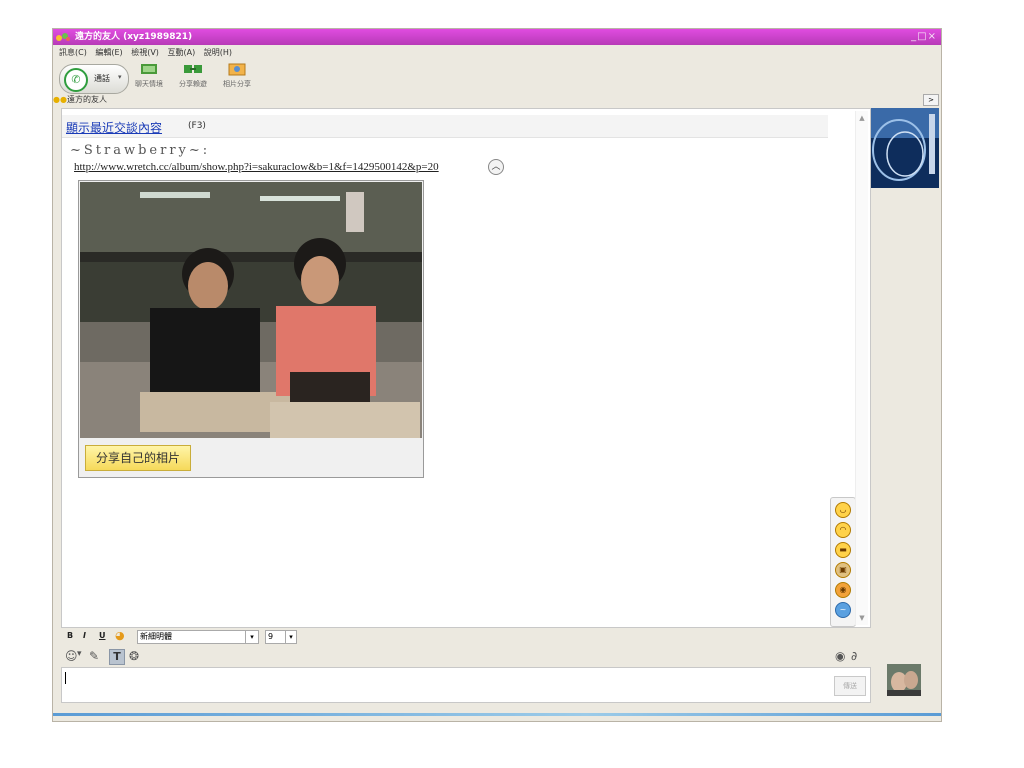  Describe the element at coordinates (904, 680) in the screenshot. I see `my-avatar` at that location.